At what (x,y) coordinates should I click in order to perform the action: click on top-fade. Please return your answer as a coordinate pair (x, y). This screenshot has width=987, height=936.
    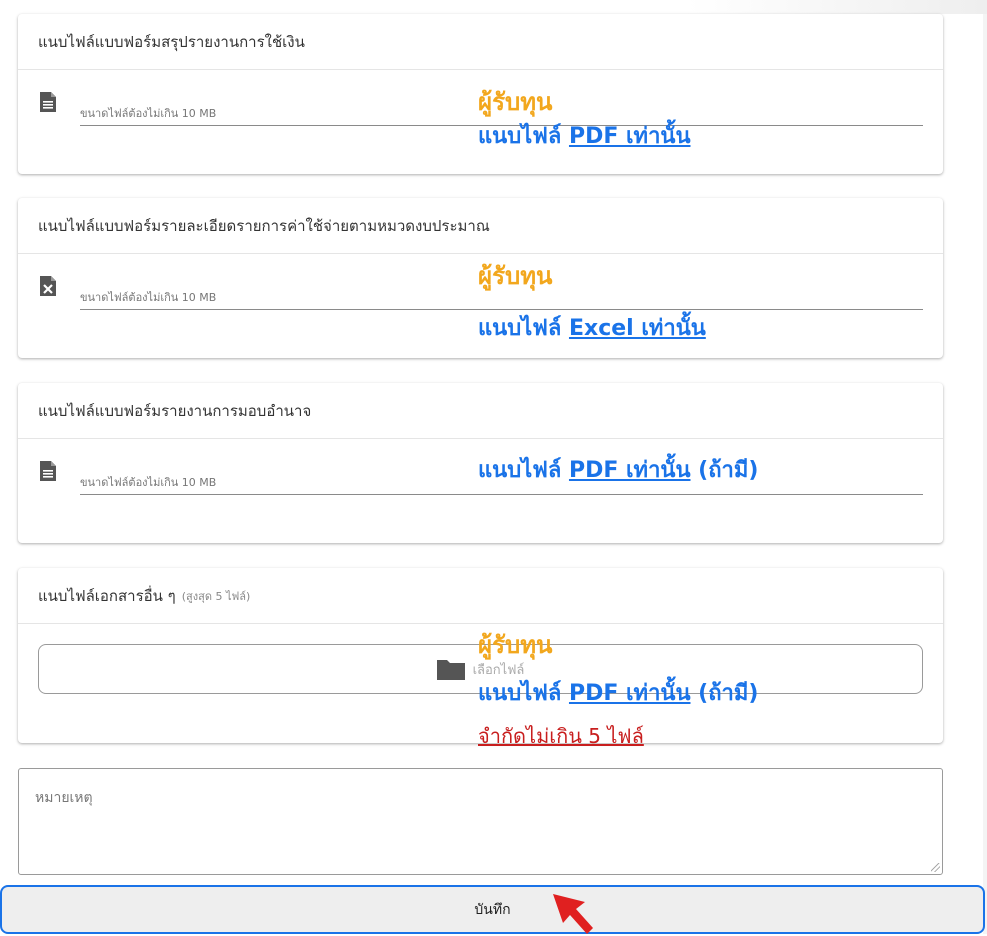
    Looking at the image, I should click on (837, 7).